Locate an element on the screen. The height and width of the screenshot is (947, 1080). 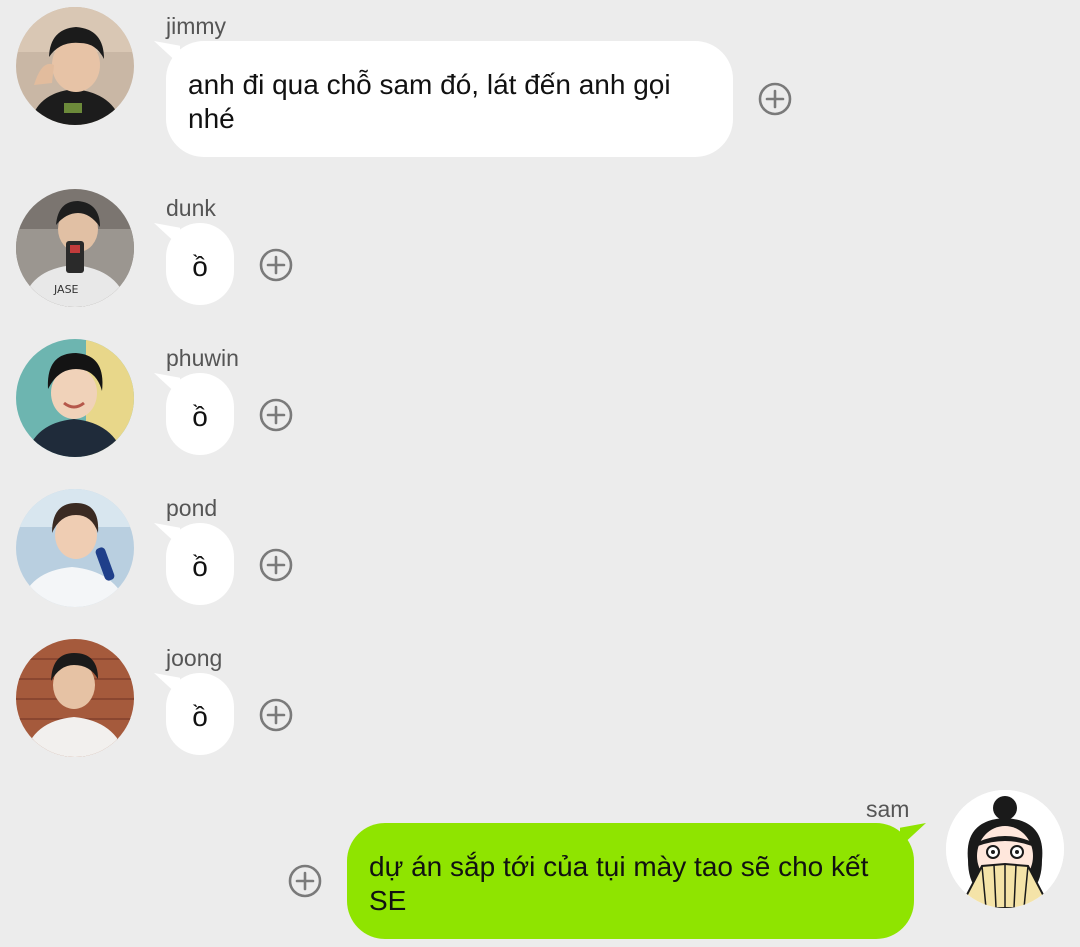
sender-name: phuwin is located at coordinates (202, 358).